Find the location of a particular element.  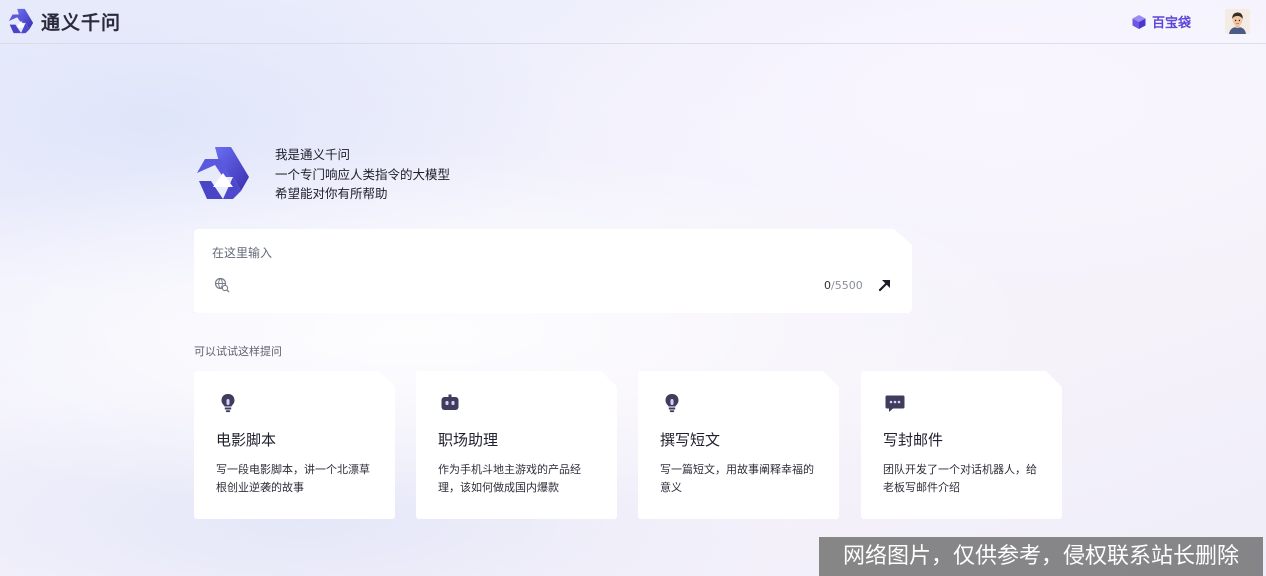

card-description: 团队开发了一个对话机器人，给老板写邮件介绍 is located at coordinates (960, 478).